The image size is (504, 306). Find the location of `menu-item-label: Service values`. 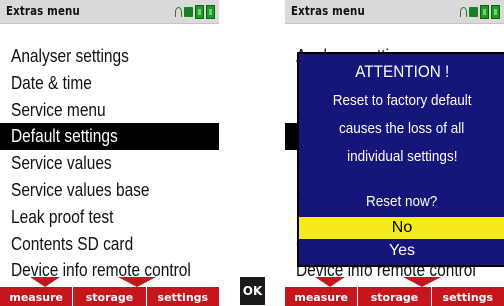

menu-item-label: Service values is located at coordinates (61, 163).